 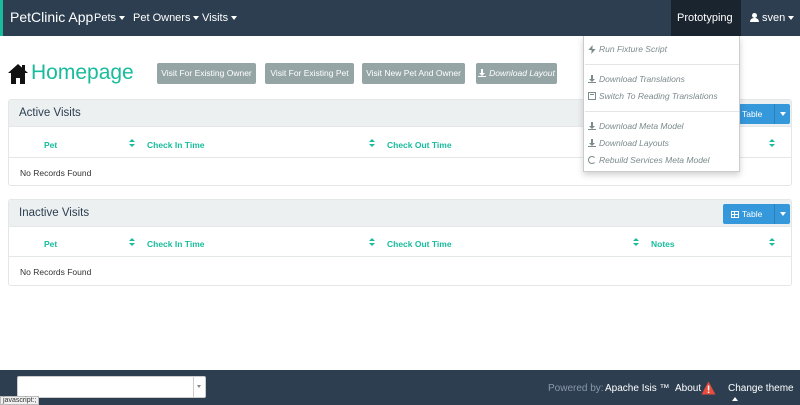 What do you see at coordinates (54, 213) in the screenshot?
I see `inactive-visits-title: Inactive Visits` at bounding box center [54, 213].